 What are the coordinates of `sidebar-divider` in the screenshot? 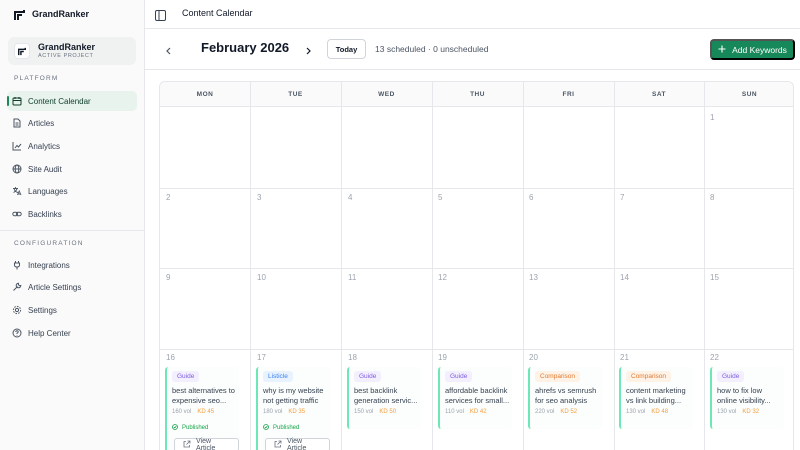 It's located at (72, 230).